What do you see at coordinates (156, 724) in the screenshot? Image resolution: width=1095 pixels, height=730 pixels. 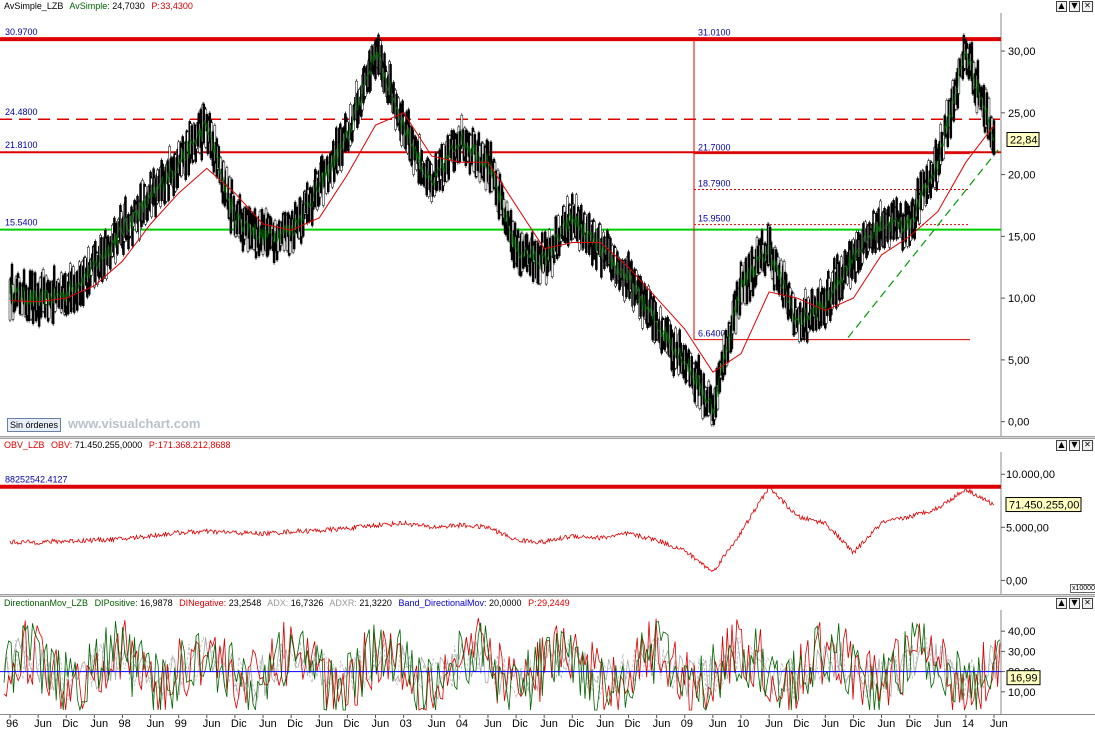 I see `x-tick-label-5: Jun` at bounding box center [156, 724].